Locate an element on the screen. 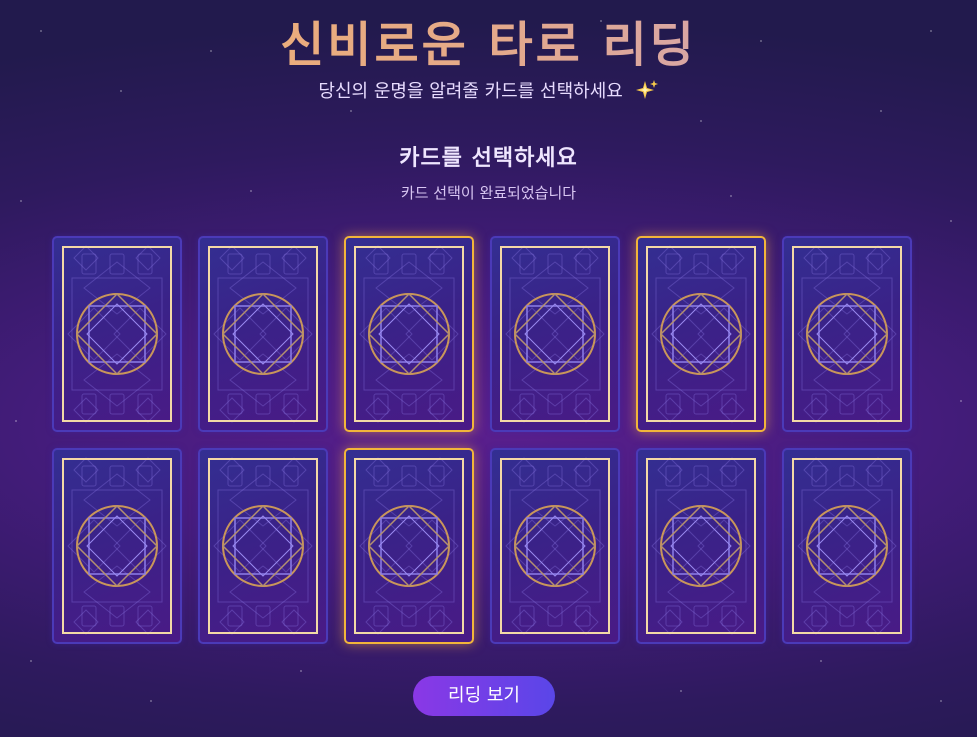 The height and width of the screenshot is (737, 977). header: 신비로운 타로 리딩 당신의 운명을 알려줄 카드를 선택하세요 is located at coordinates (488, 59).